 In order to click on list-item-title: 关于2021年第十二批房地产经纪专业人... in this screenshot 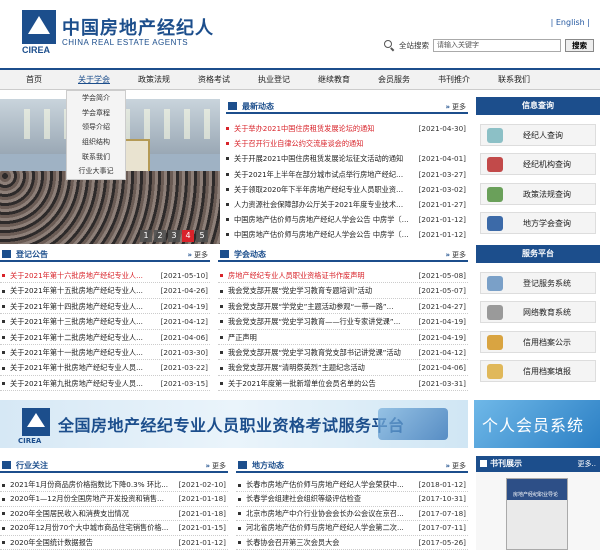, I will do `click(81, 337)`.